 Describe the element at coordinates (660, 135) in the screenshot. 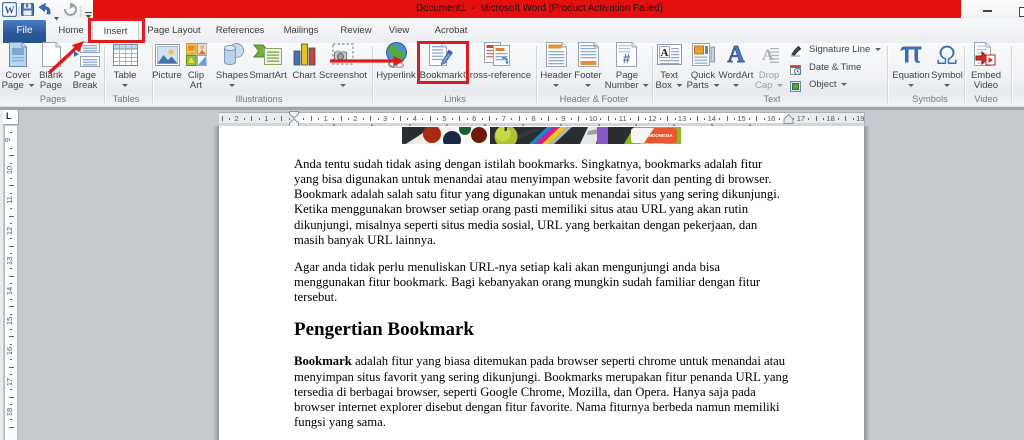

I see `svg-text: INDONESIA` at that location.